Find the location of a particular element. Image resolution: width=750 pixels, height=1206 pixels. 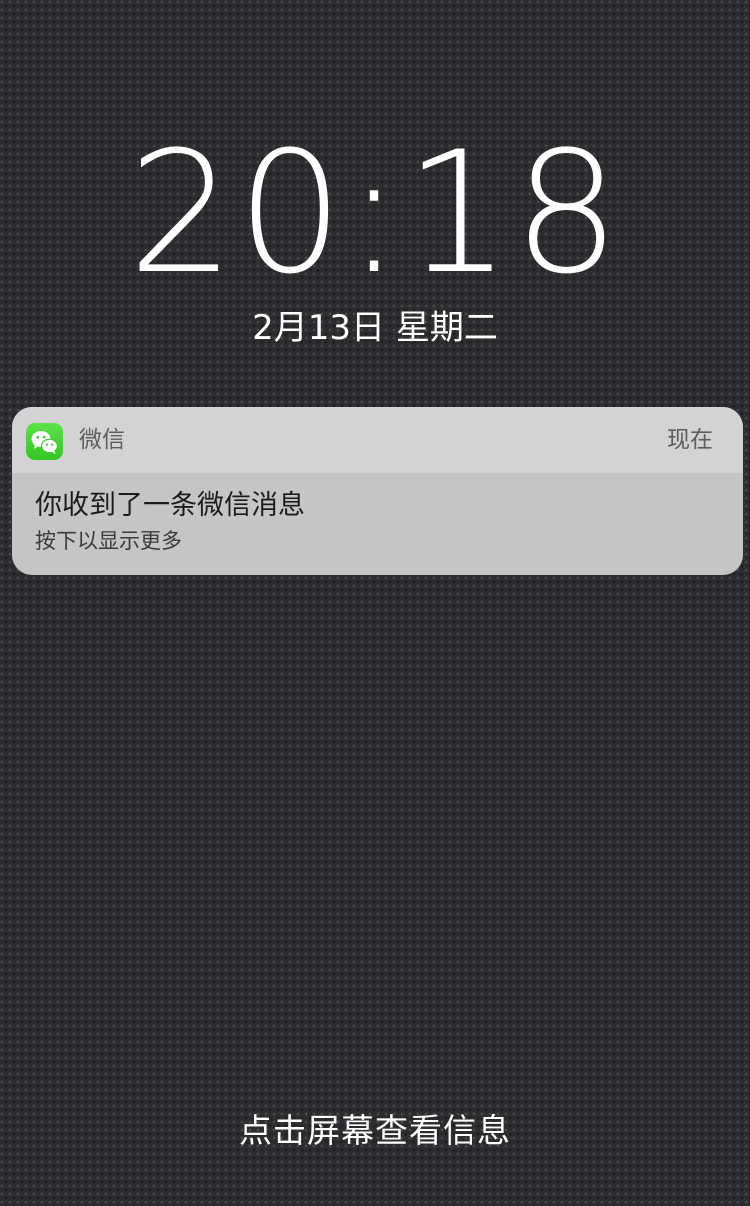

notification-app-name: 微信 is located at coordinates (102, 440).